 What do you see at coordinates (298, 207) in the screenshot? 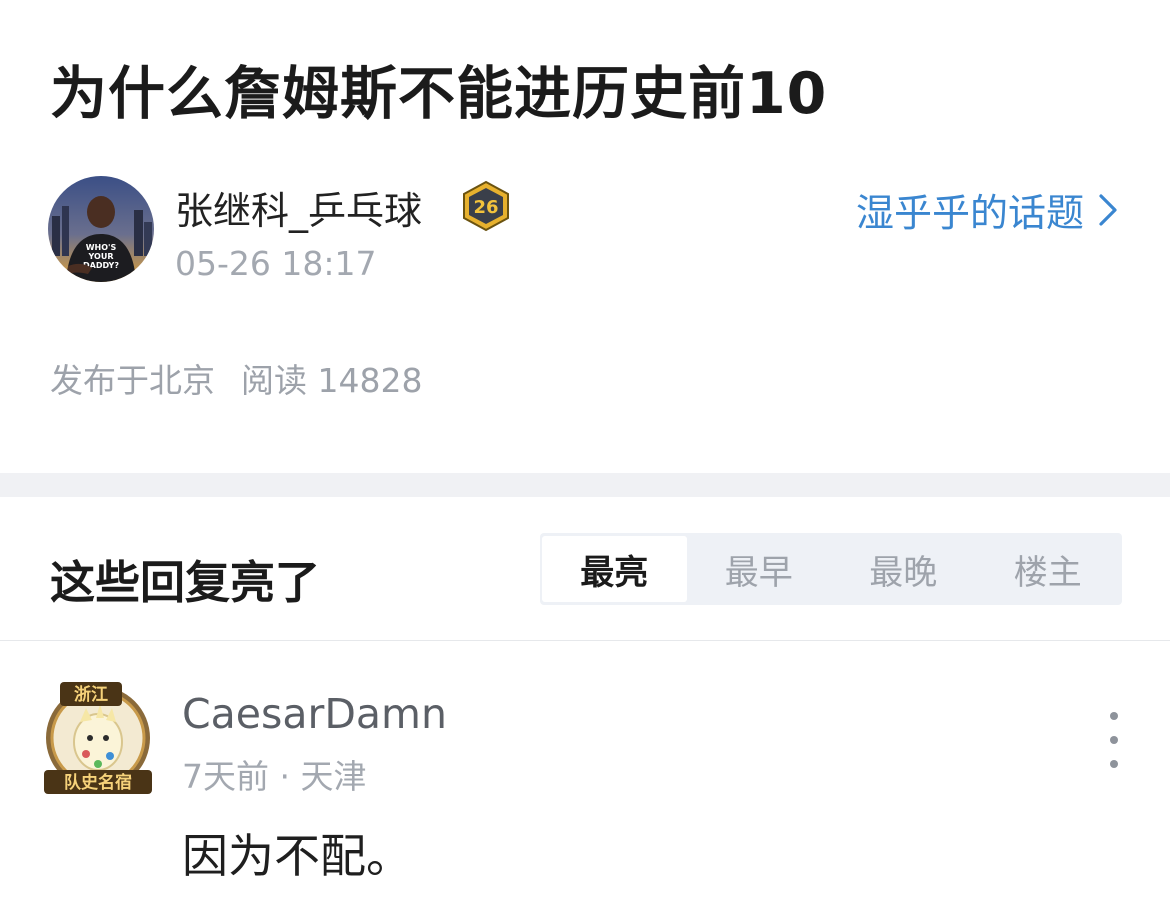
I see `author-name: 张继科_乒乓球` at bounding box center [298, 207].